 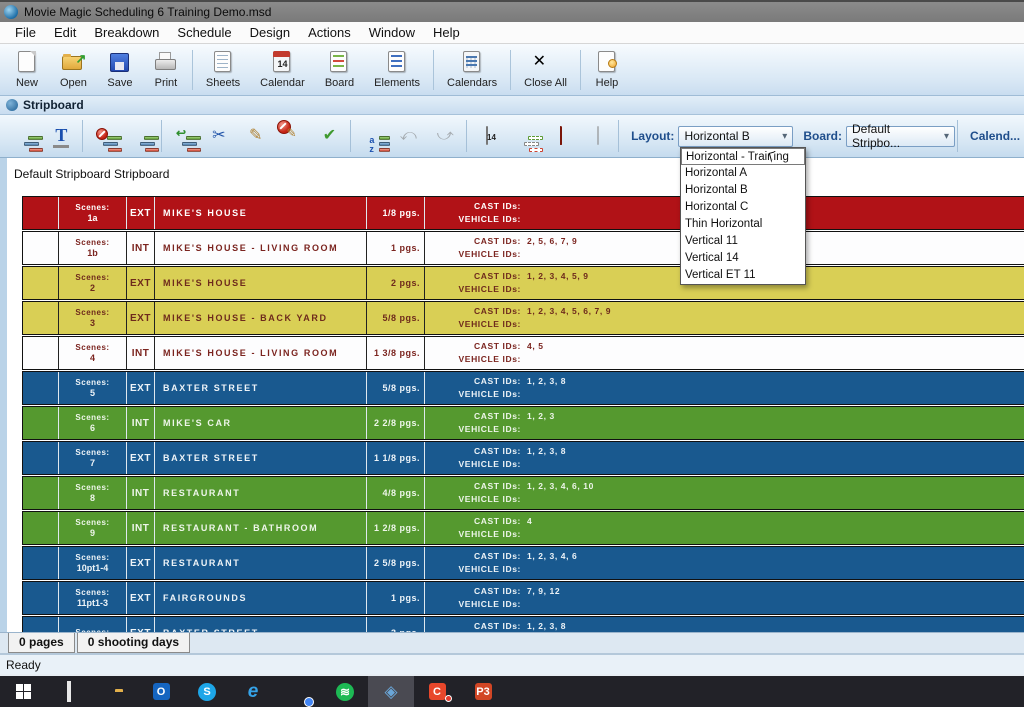 I want to click on save-button: Save, so click(x=120, y=70).